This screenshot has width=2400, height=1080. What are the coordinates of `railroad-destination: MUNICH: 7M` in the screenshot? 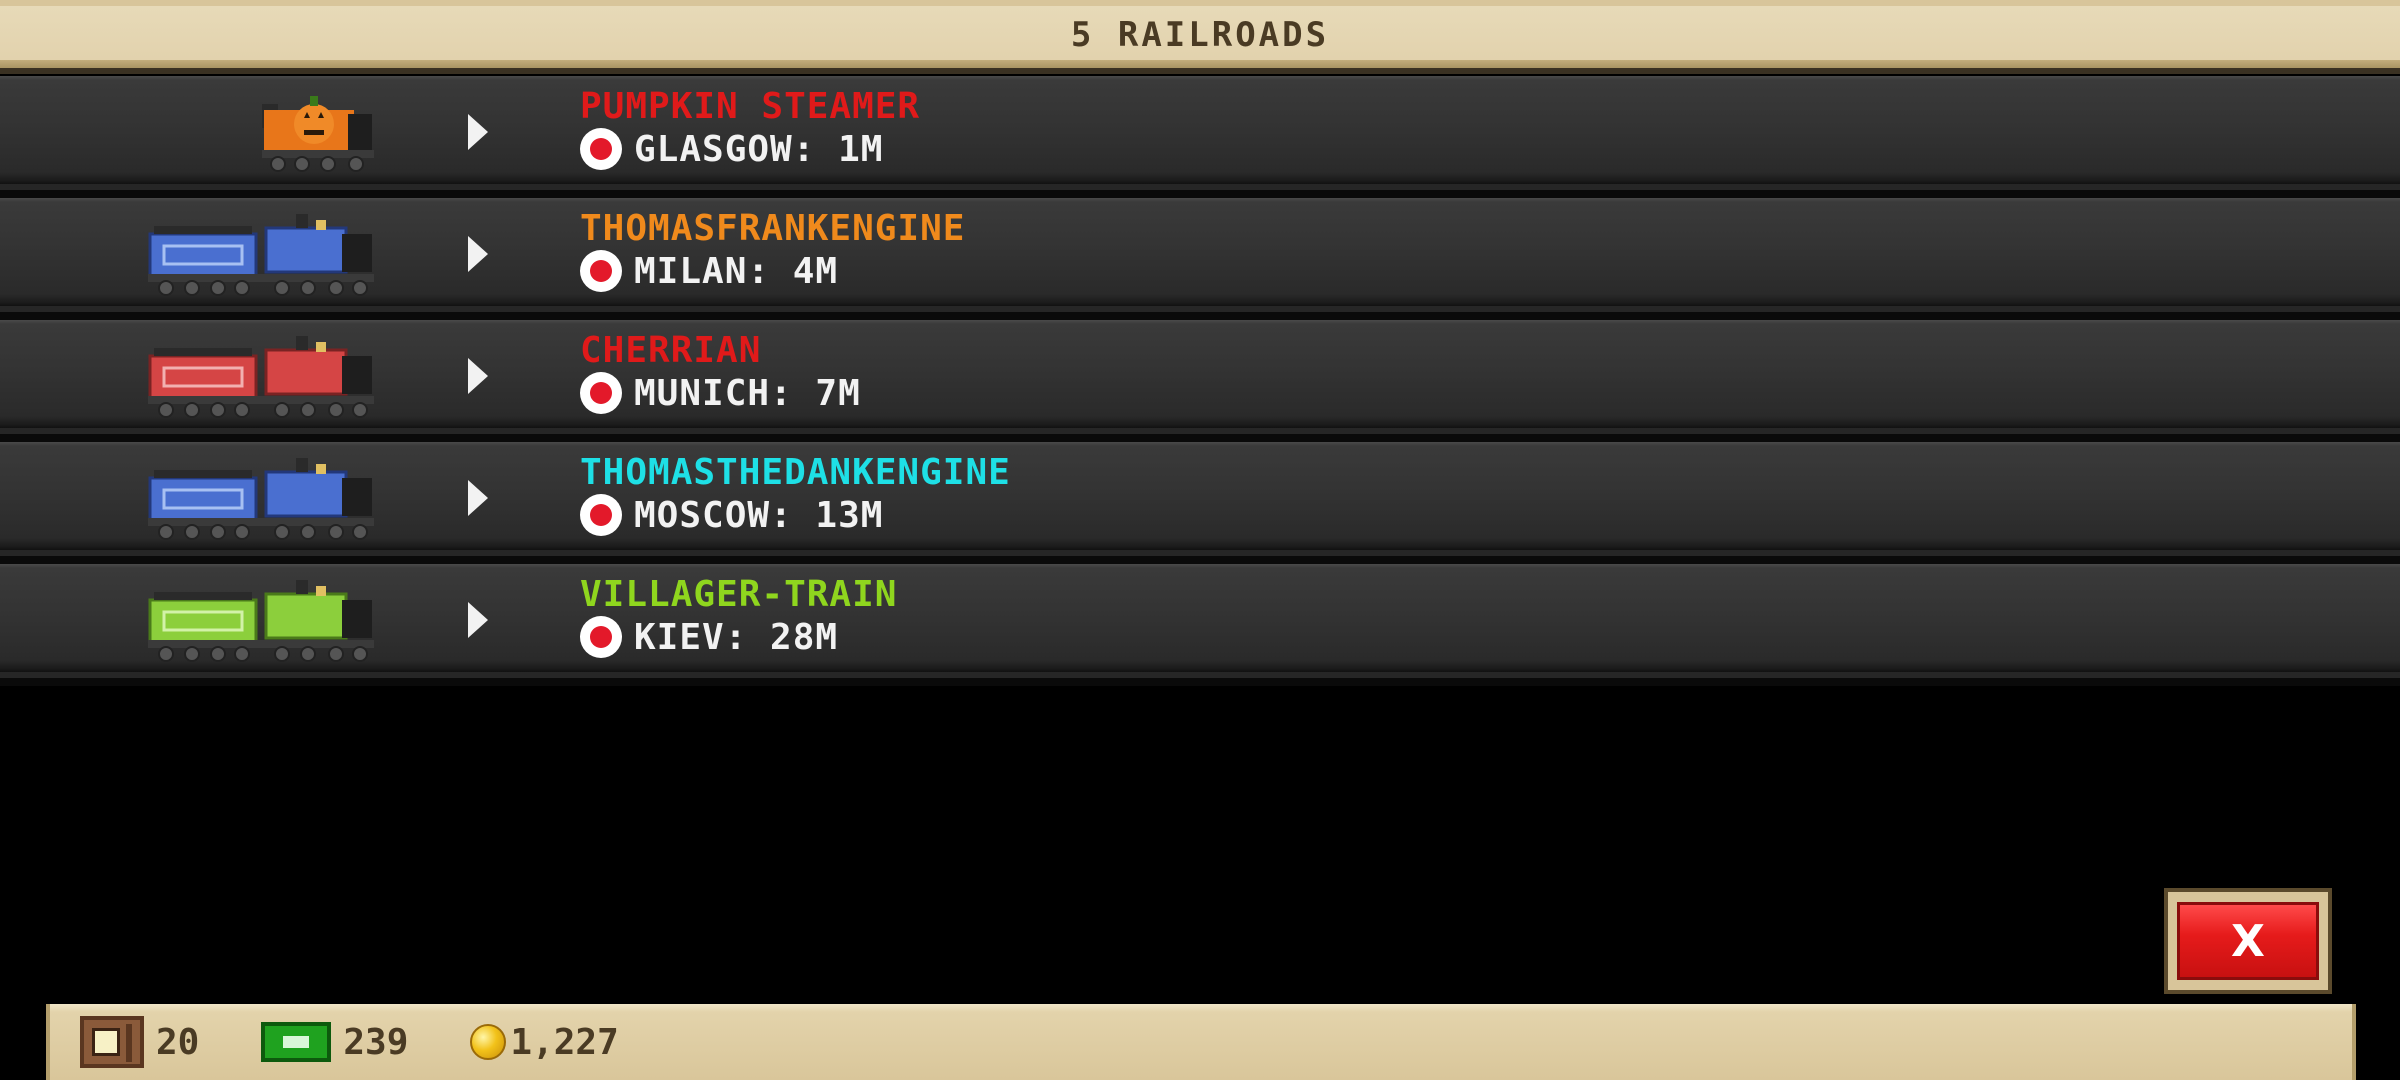 It's located at (720, 393).